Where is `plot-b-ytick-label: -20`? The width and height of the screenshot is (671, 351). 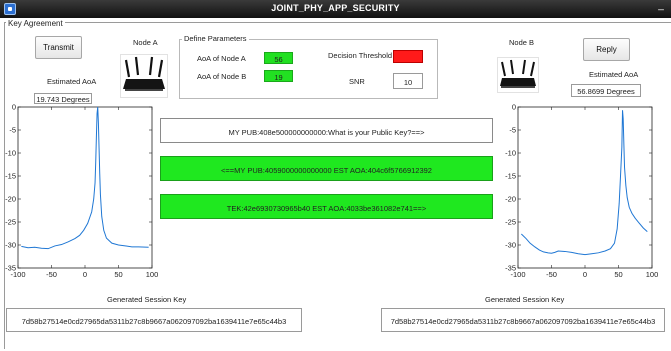
plot-b-ytick-label: -20 is located at coordinates (510, 199).